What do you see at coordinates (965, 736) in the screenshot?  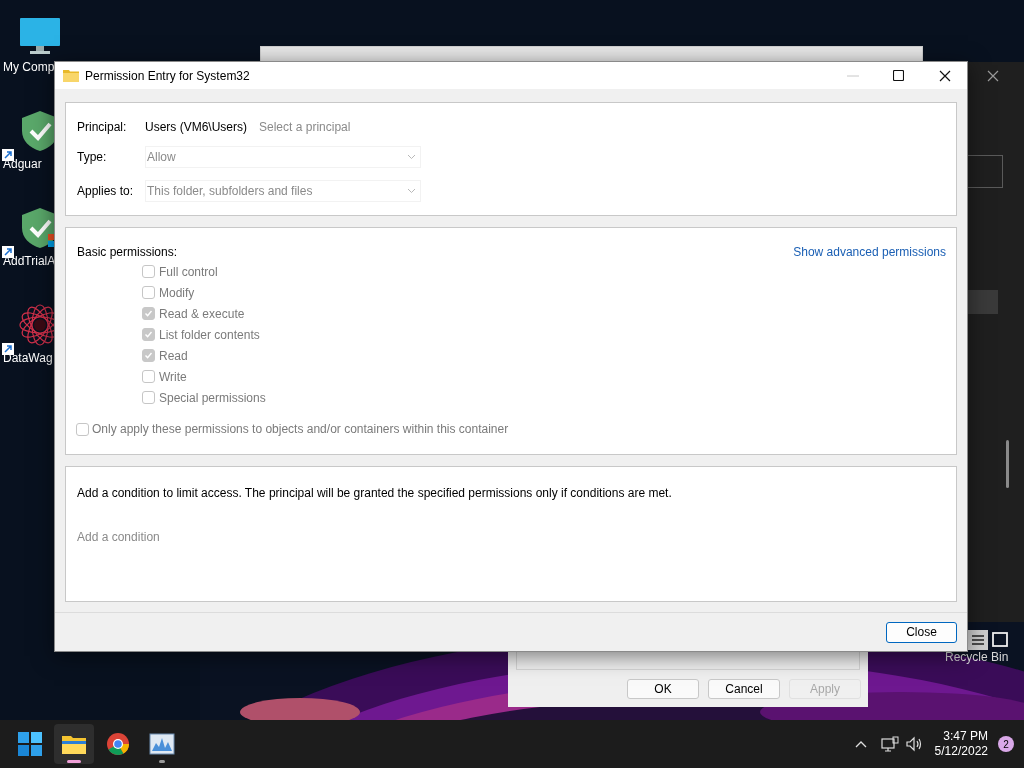 I see `clock-time: 3:47 PM` at bounding box center [965, 736].